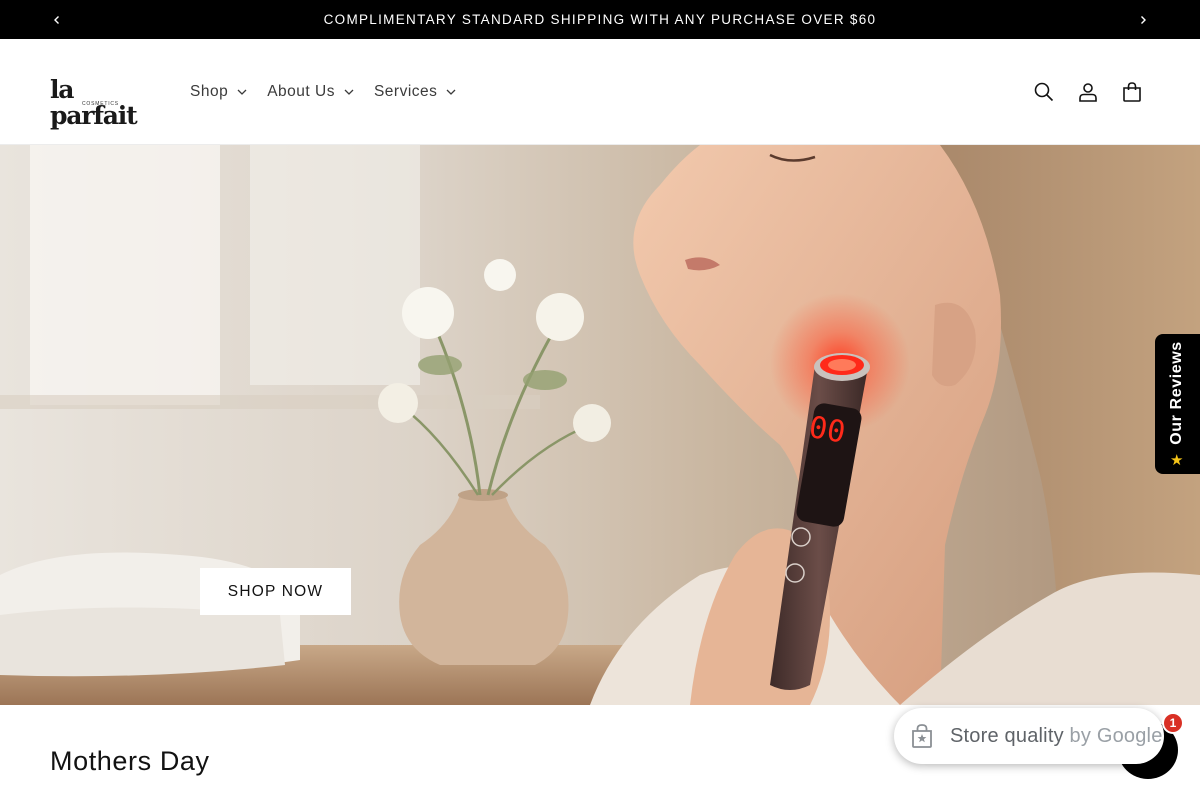 The image size is (1200, 800). I want to click on header-actions, so click(1088, 92).